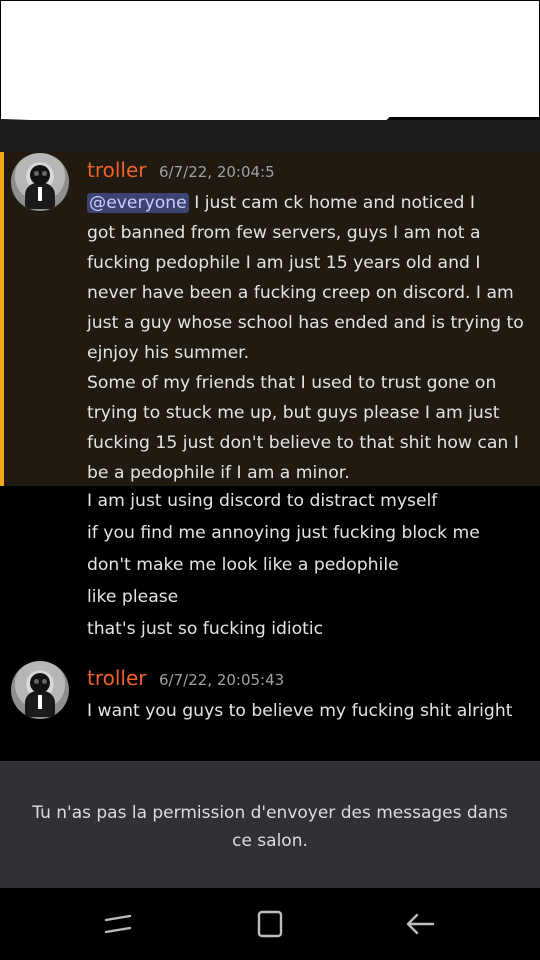  I want to click on back-button, so click(421, 924).